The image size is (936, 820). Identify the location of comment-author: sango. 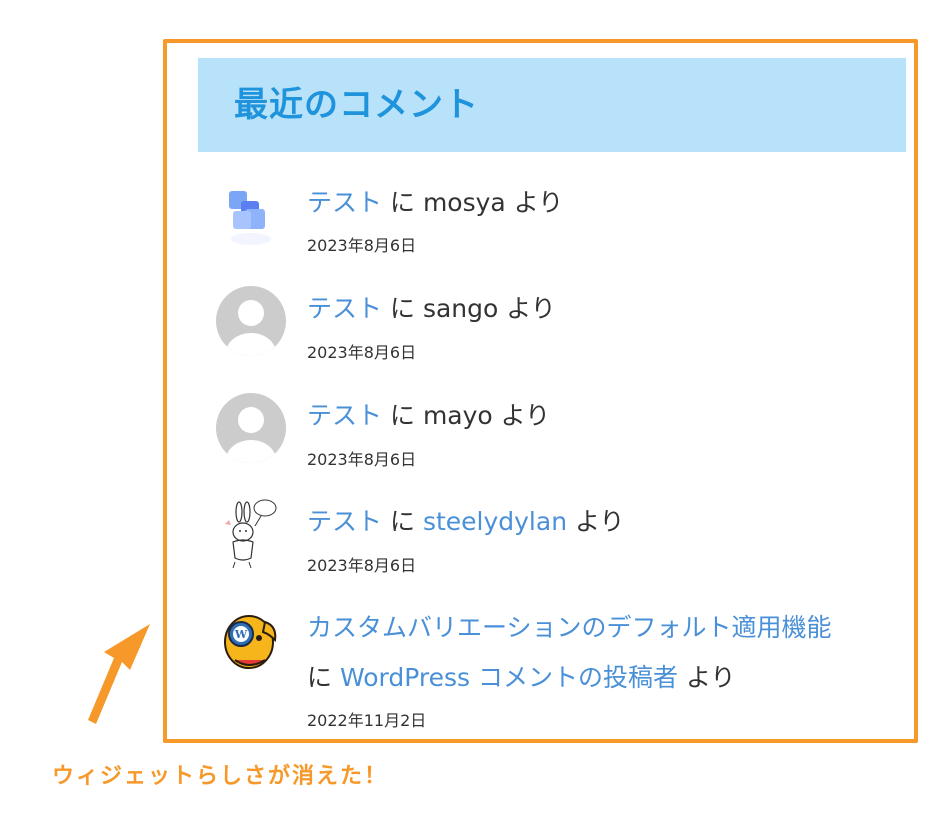
(460, 308).